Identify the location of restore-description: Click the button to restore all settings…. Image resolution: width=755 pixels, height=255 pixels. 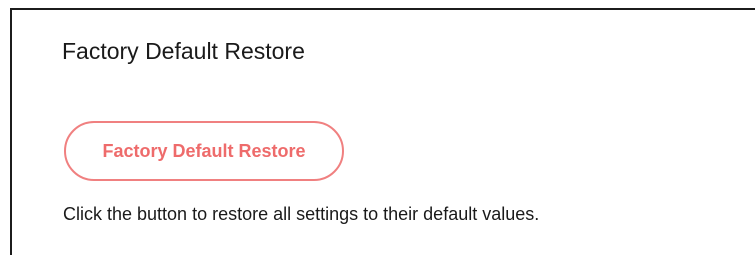
(301, 214).